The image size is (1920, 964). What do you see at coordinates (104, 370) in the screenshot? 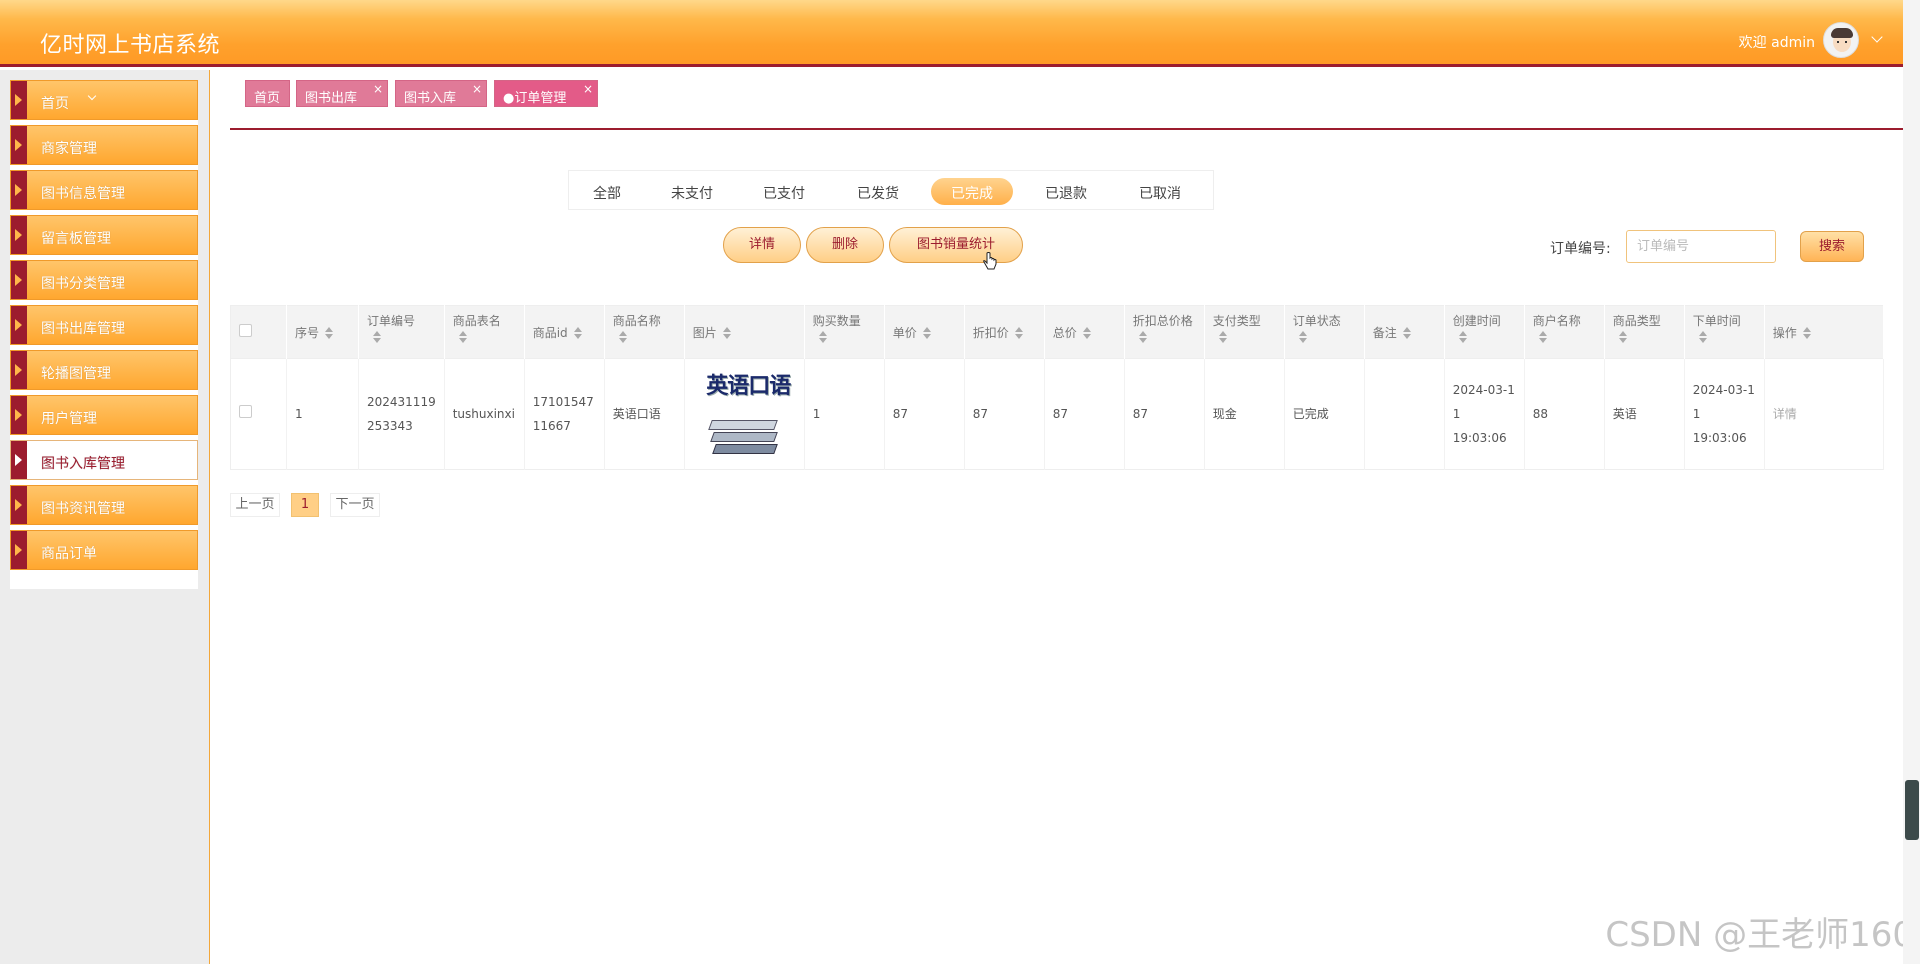
I see `sidebar-item-carousel: 轮播图管理` at bounding box center [104, 370].